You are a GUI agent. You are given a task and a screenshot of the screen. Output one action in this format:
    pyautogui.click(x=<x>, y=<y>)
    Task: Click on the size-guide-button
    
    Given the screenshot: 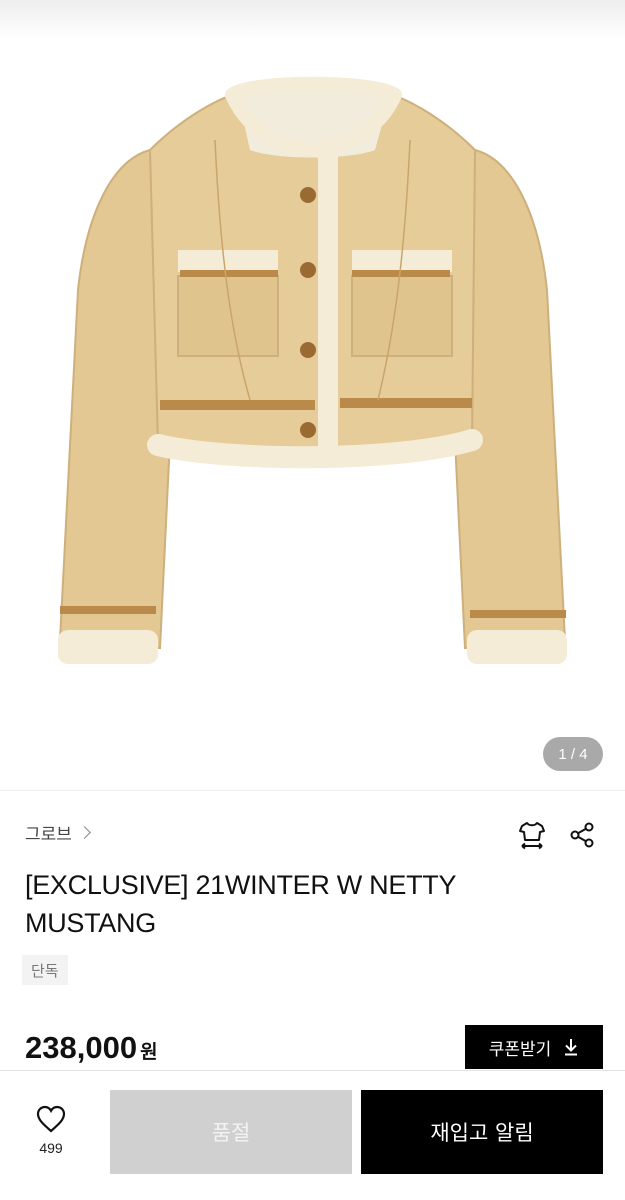 What is the action you would take?
    pyautogui.click(x=532, y=835)
    